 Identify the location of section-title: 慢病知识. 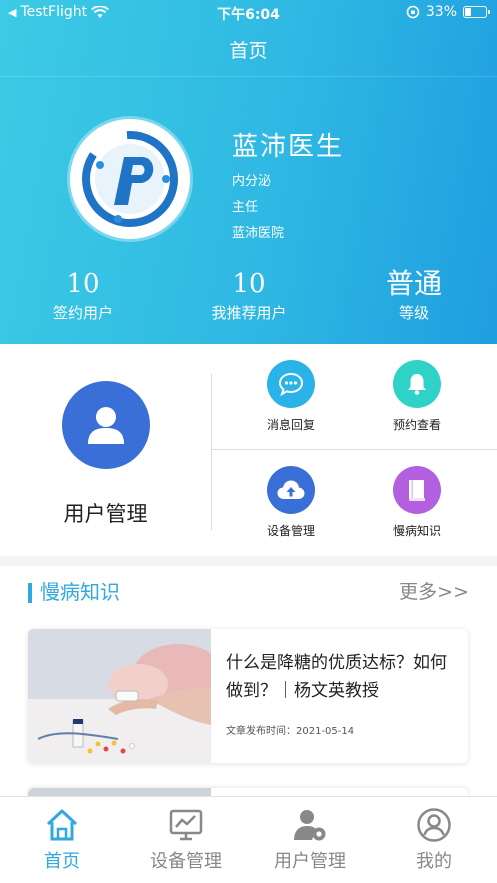
(80, 592).